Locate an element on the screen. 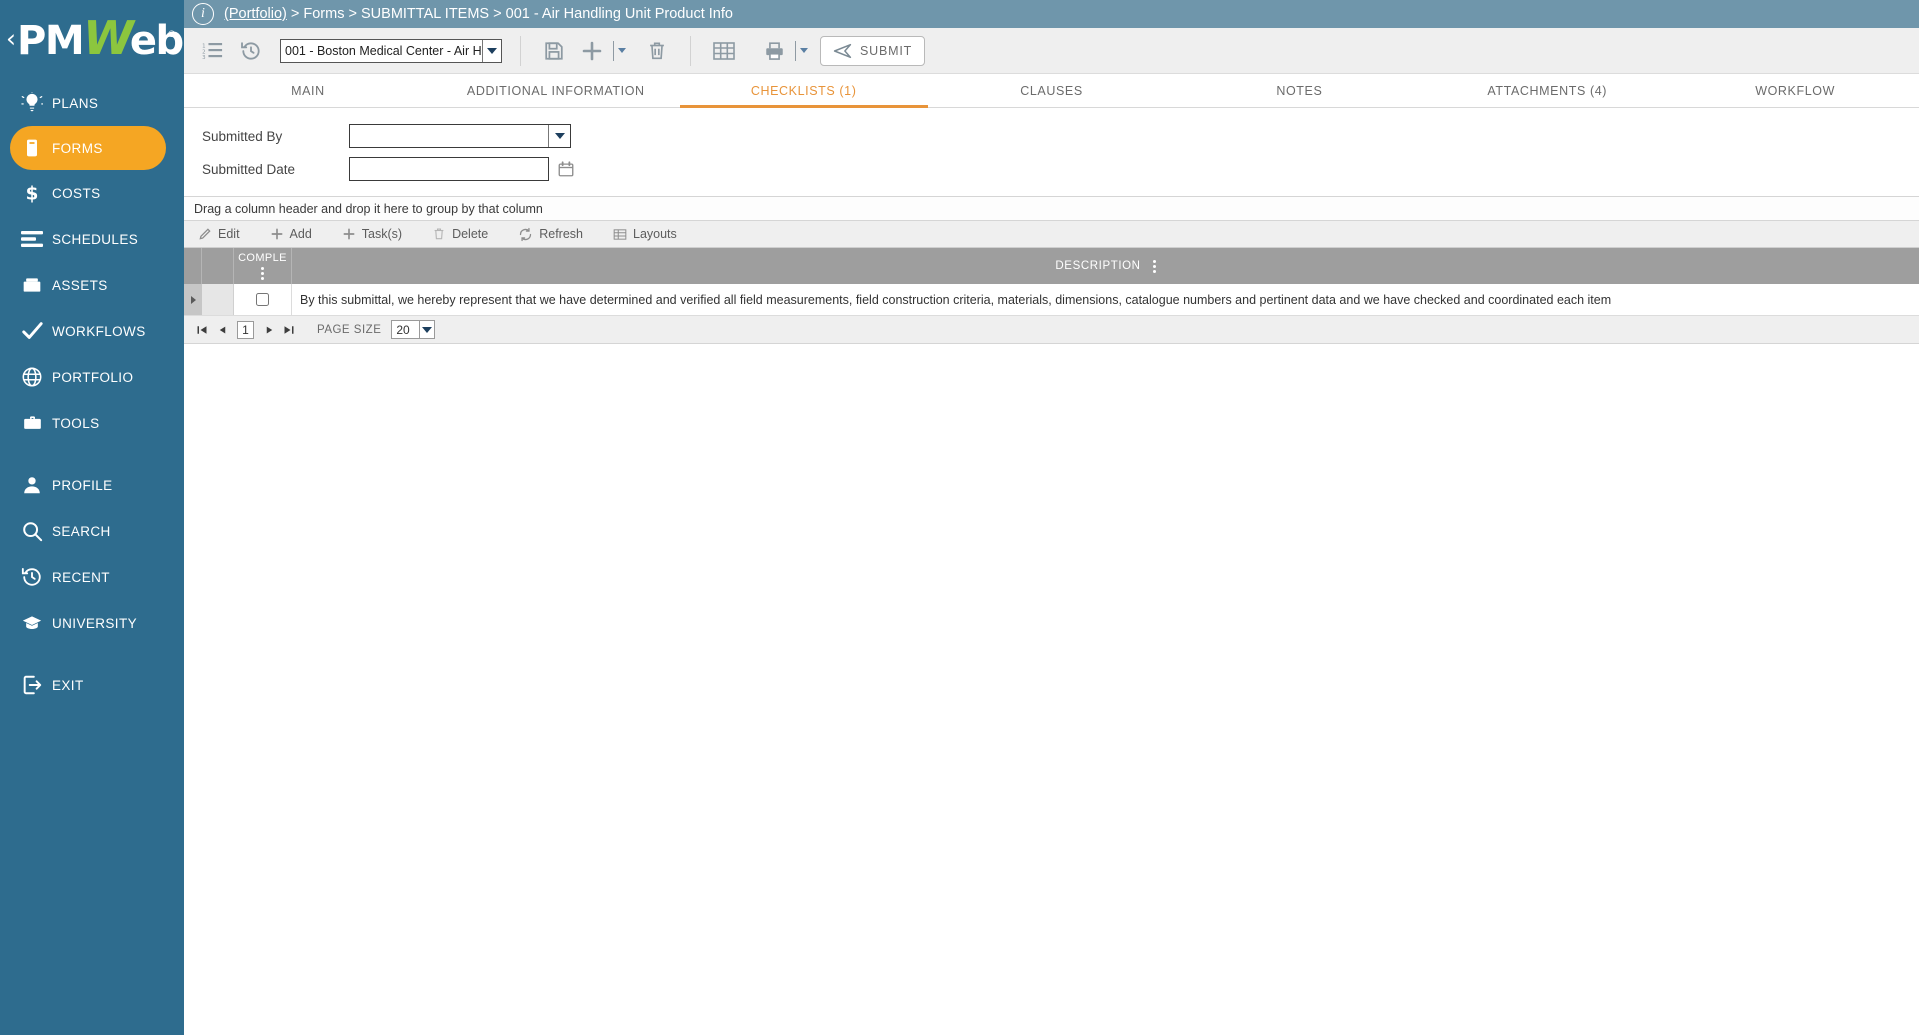 The height and width of the screenshot is (1035, 1919). project-select: 001 - Boston Medical Center - Air Ha is located at coordinates (391, 50).